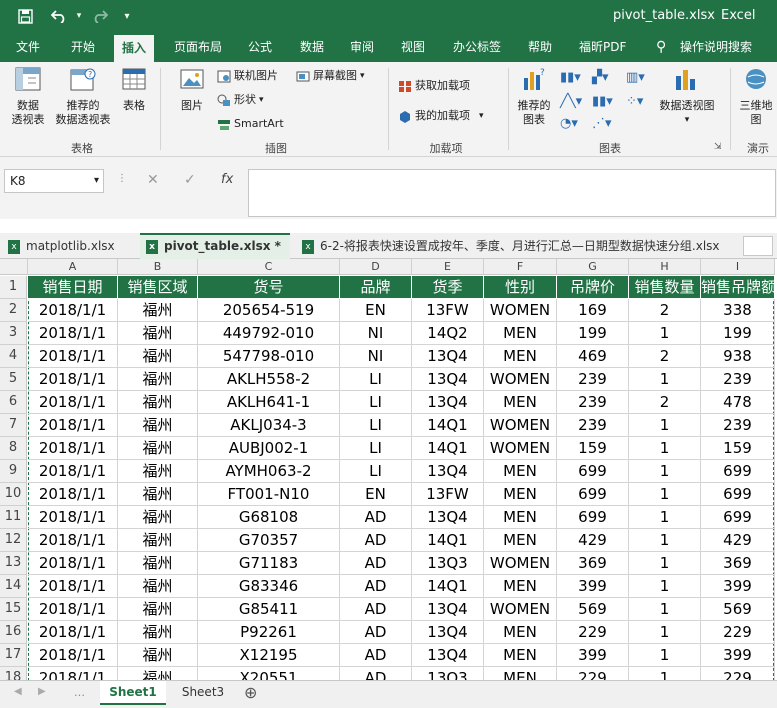 This screenshot has height=708, width=777. What do you see at coordinates (376, 287) in the screenshot?
I see `header-cell: 品牌` at bounding box center [376, 287].